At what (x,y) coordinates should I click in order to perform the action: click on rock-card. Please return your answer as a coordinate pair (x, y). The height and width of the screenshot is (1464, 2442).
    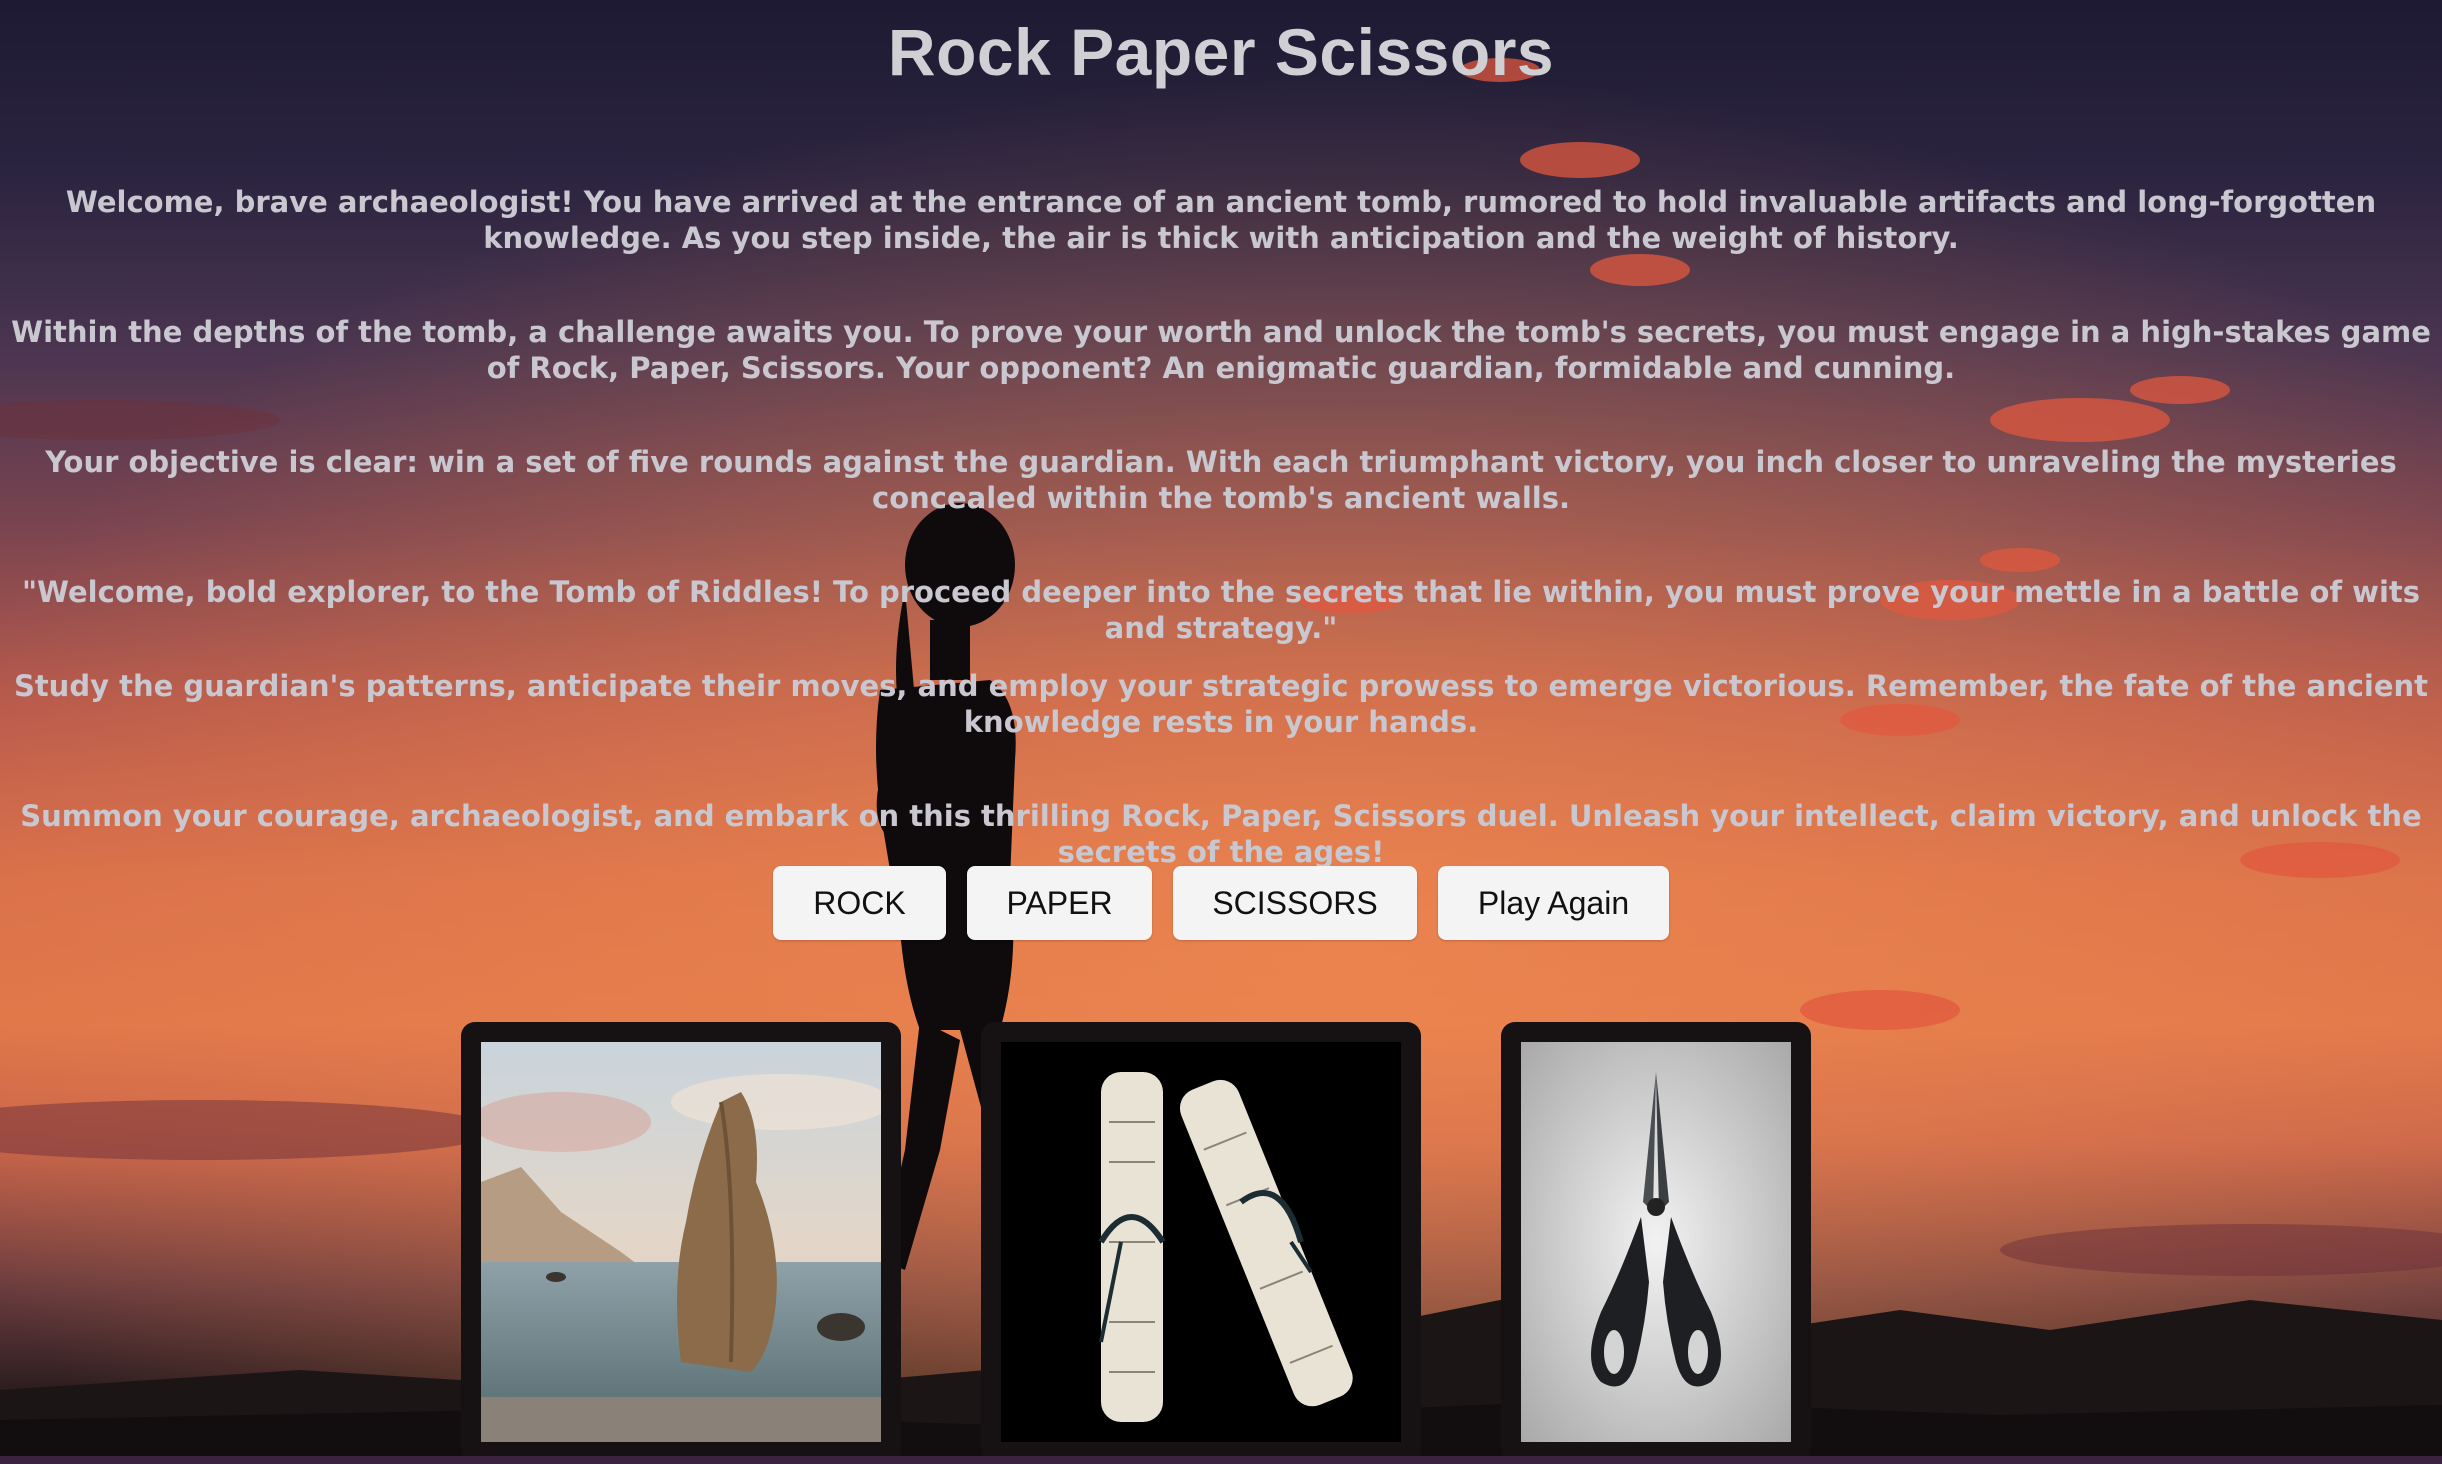
    Looking at the image, I should click on (681, 1243).